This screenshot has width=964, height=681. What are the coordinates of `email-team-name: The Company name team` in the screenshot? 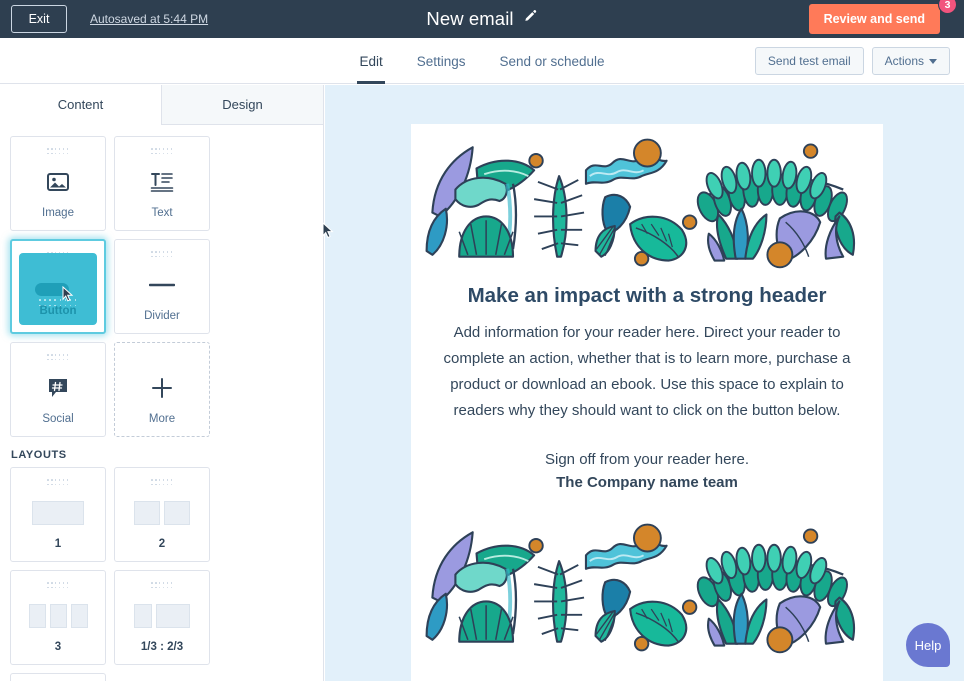 It's located at (647, 482).